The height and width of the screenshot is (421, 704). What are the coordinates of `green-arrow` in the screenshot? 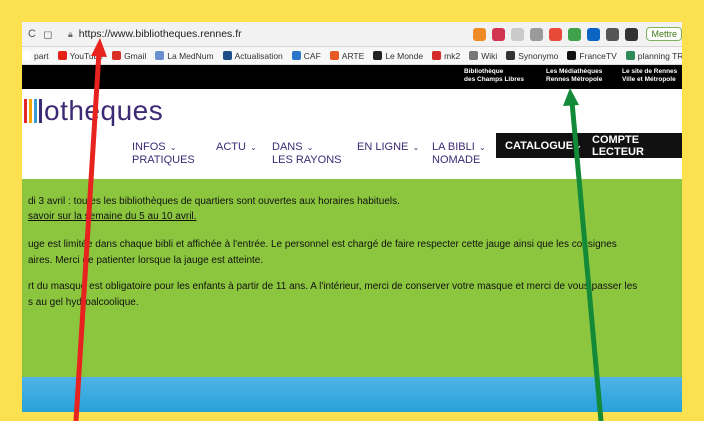 It's located at (583, 254).